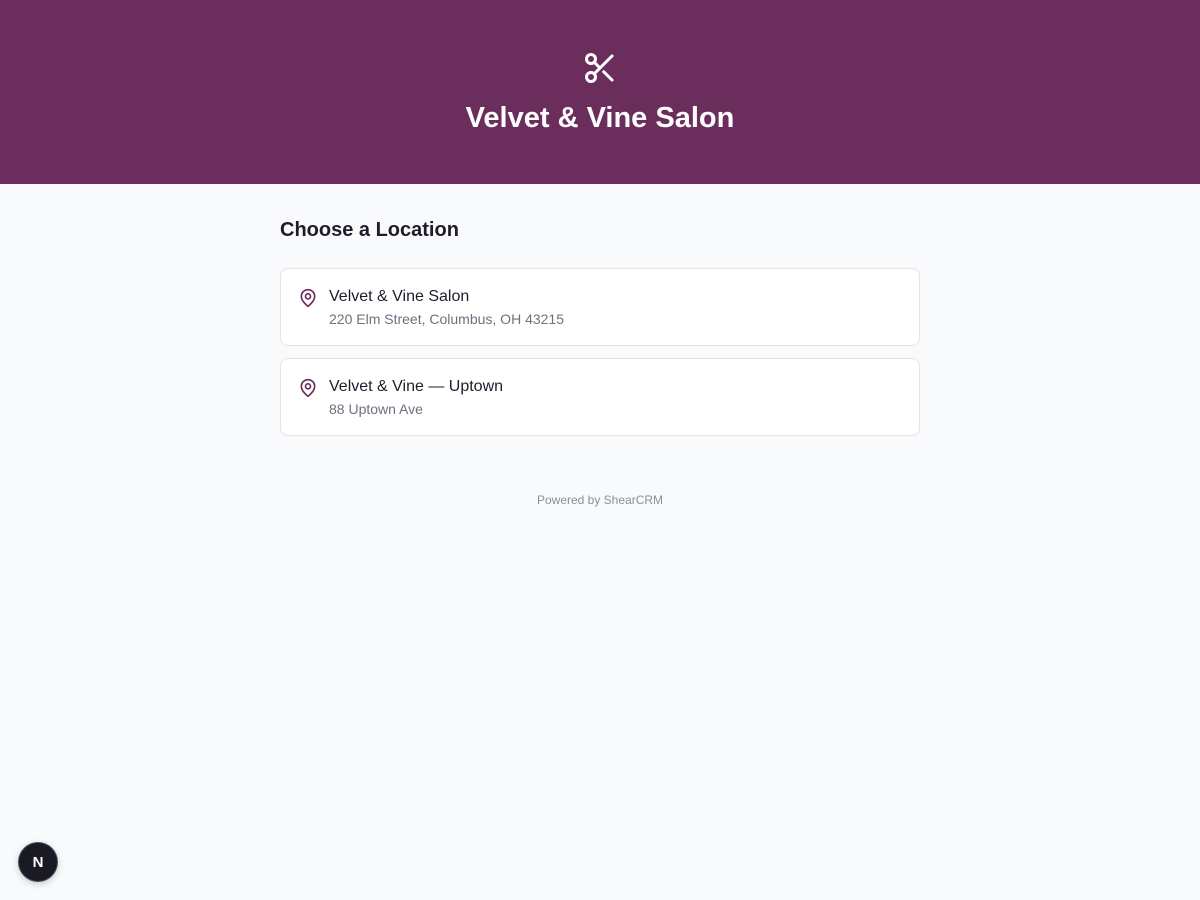 This screenshot has width=1200, height=900. Describe the element at coordinates (369, 230) in the screenshot. I see `page-title: Choose a Location` at that location.